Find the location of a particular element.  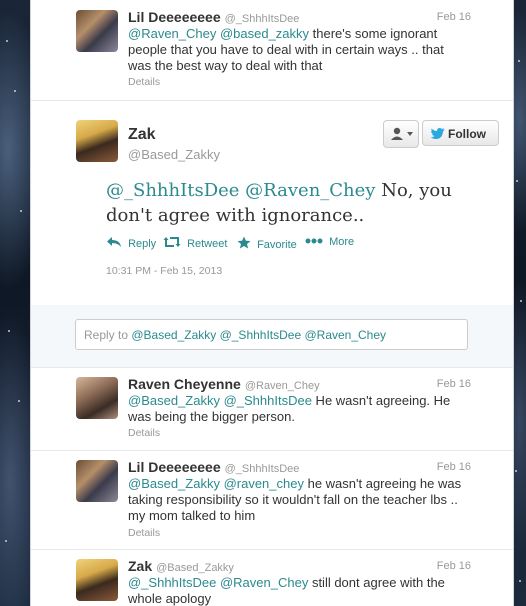

user-actions-button is located at coordinates (401, 134).